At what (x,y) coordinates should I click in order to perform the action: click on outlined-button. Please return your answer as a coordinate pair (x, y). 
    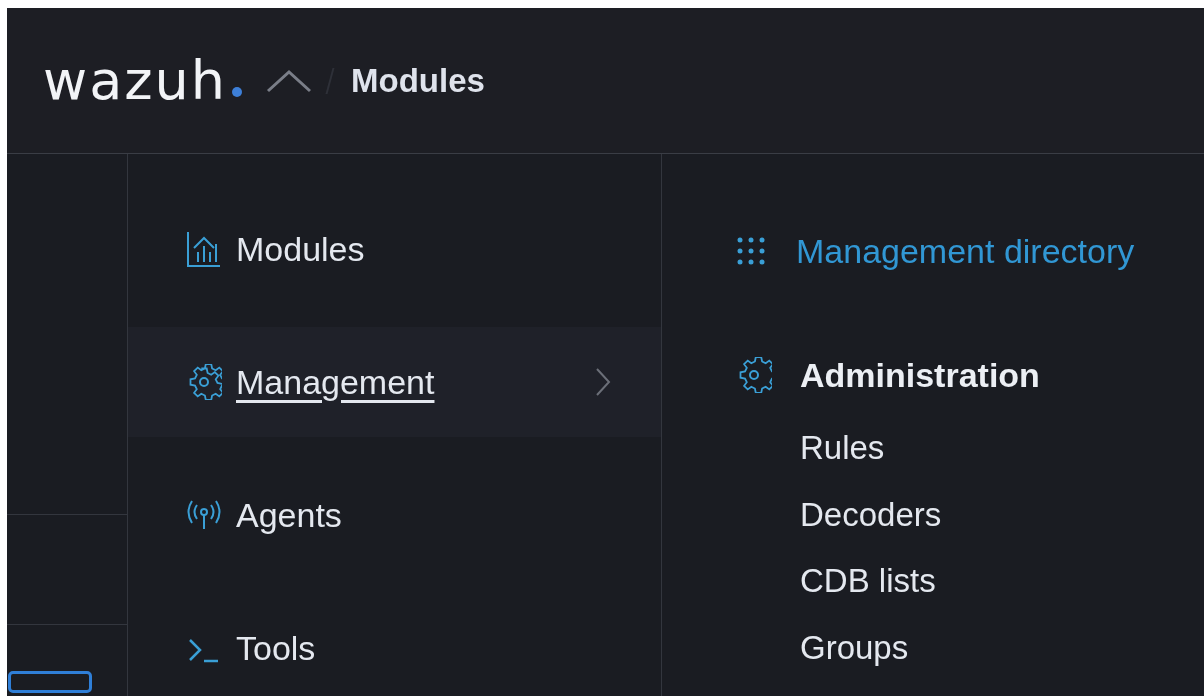
    Looking at the image, I should click on (50, 682).